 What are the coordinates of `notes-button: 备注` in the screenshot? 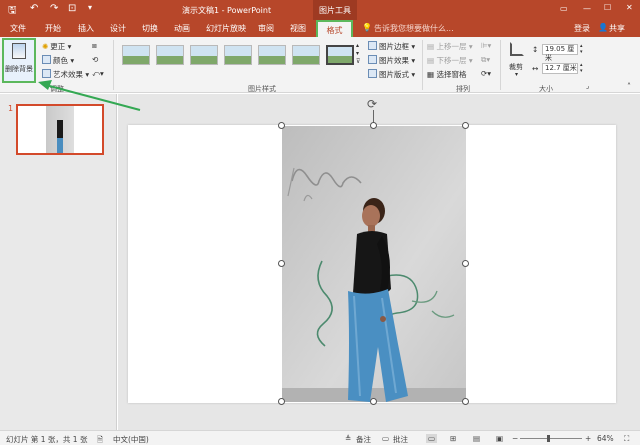 It's located at (363, 439).